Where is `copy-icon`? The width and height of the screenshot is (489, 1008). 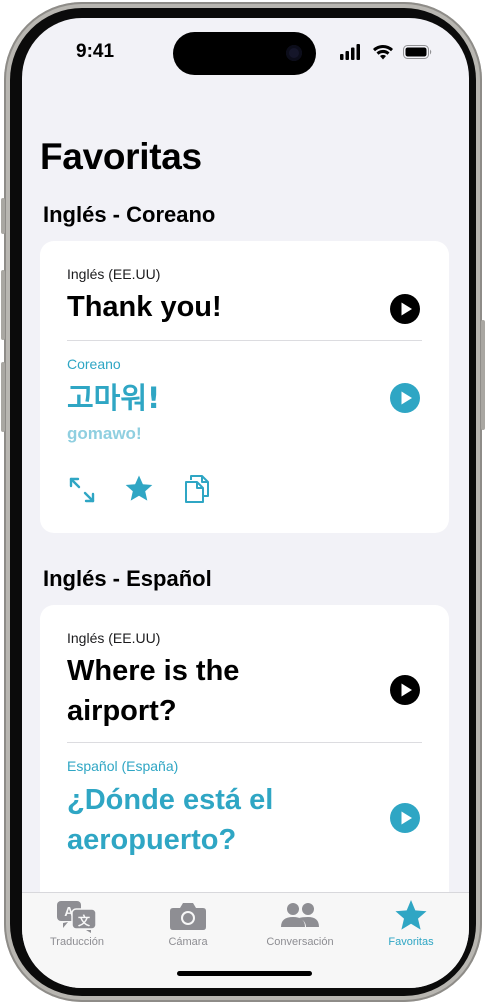
copy-icon is located at coordinates (198, 488).